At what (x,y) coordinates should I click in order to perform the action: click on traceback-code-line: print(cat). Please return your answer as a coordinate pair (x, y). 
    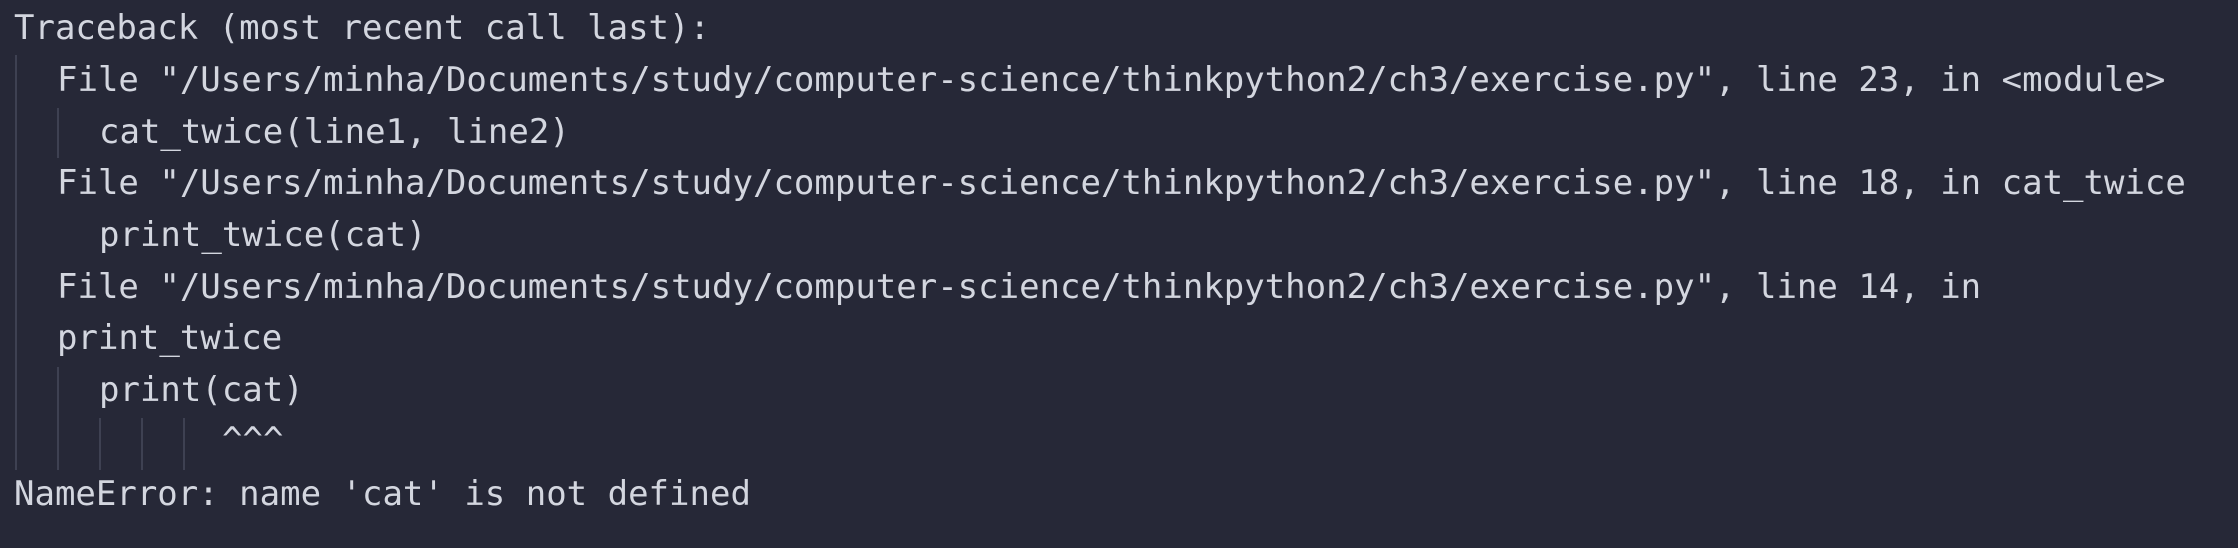
    Looking at the image, I should click on (201, 390).